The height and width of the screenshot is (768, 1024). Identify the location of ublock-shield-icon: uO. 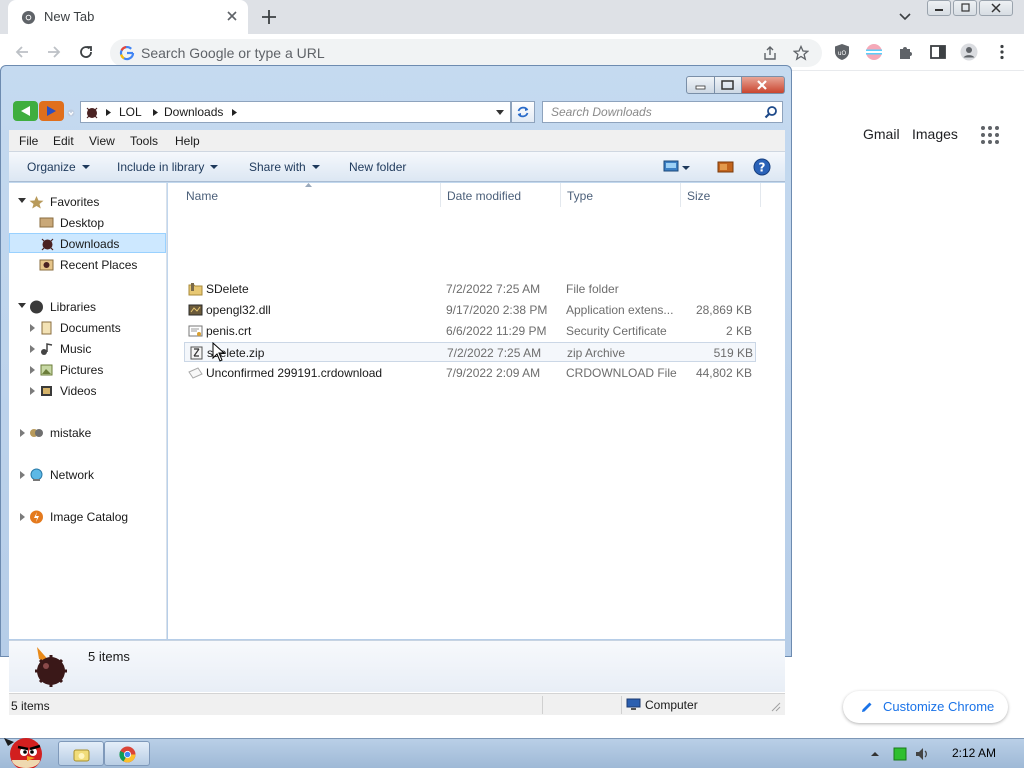
(842, 52).